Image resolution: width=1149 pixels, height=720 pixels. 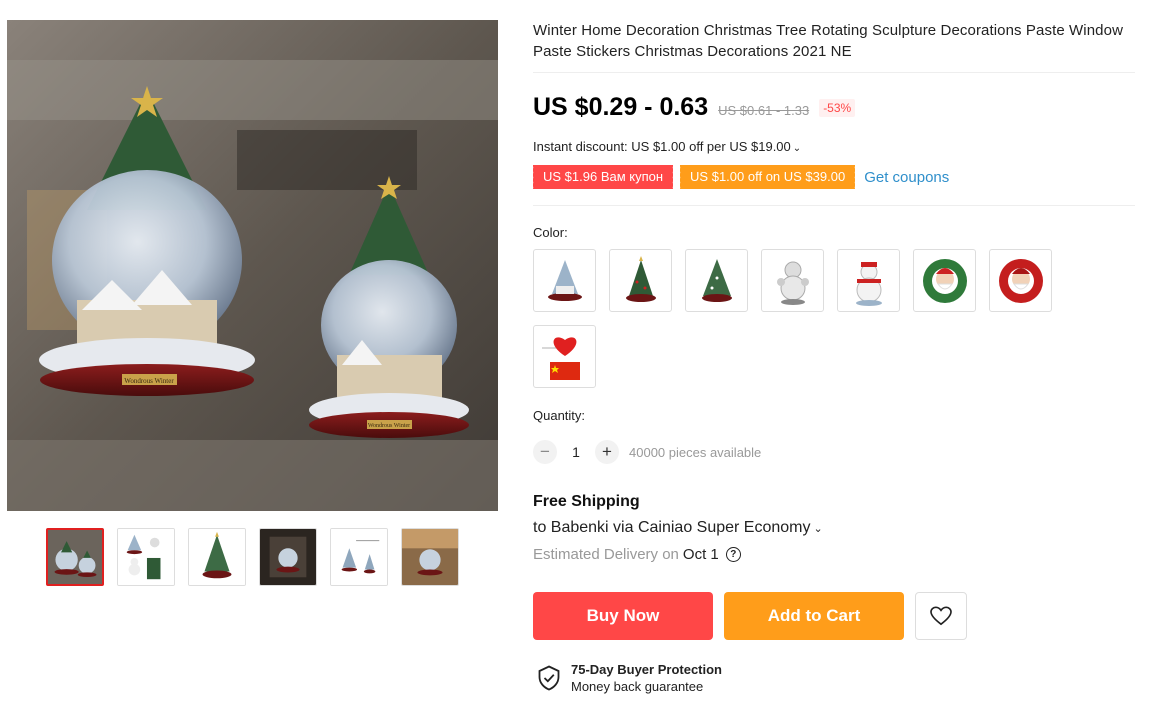 I want to click on shipping-title: Free Shipping, so click(x=586, y=501).